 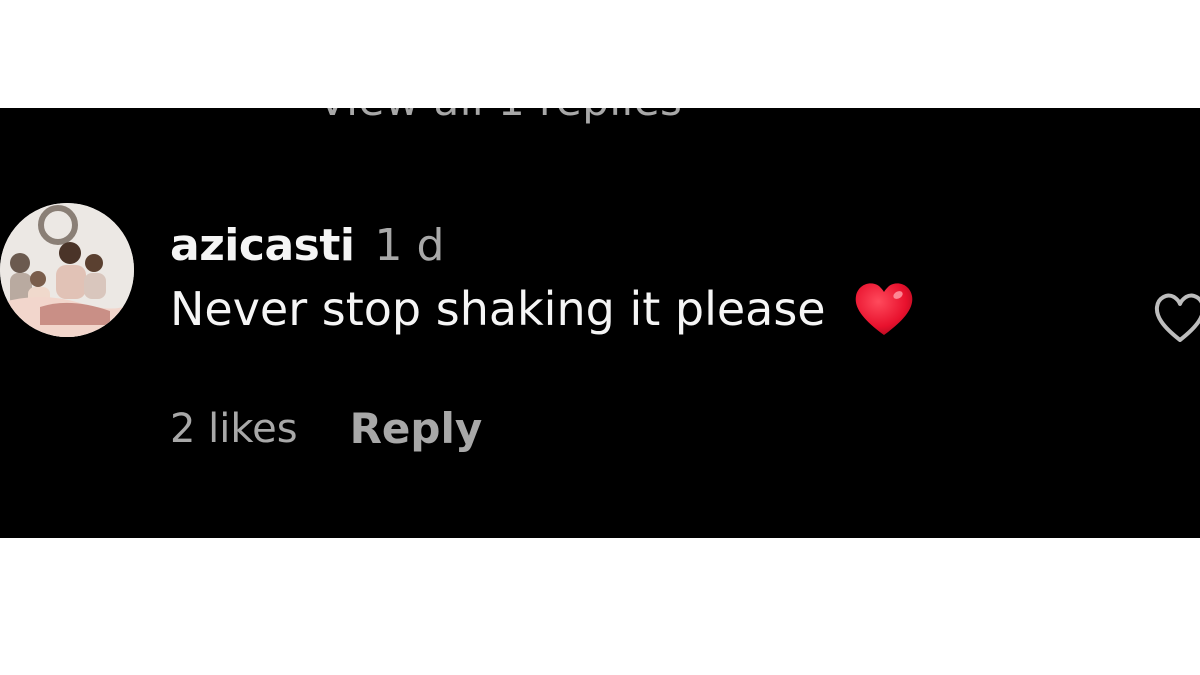 What do you see at coordinates (234, 429) in the screenshot?
I see `likes-count: 2 likes` at bounding box center [234, 429].